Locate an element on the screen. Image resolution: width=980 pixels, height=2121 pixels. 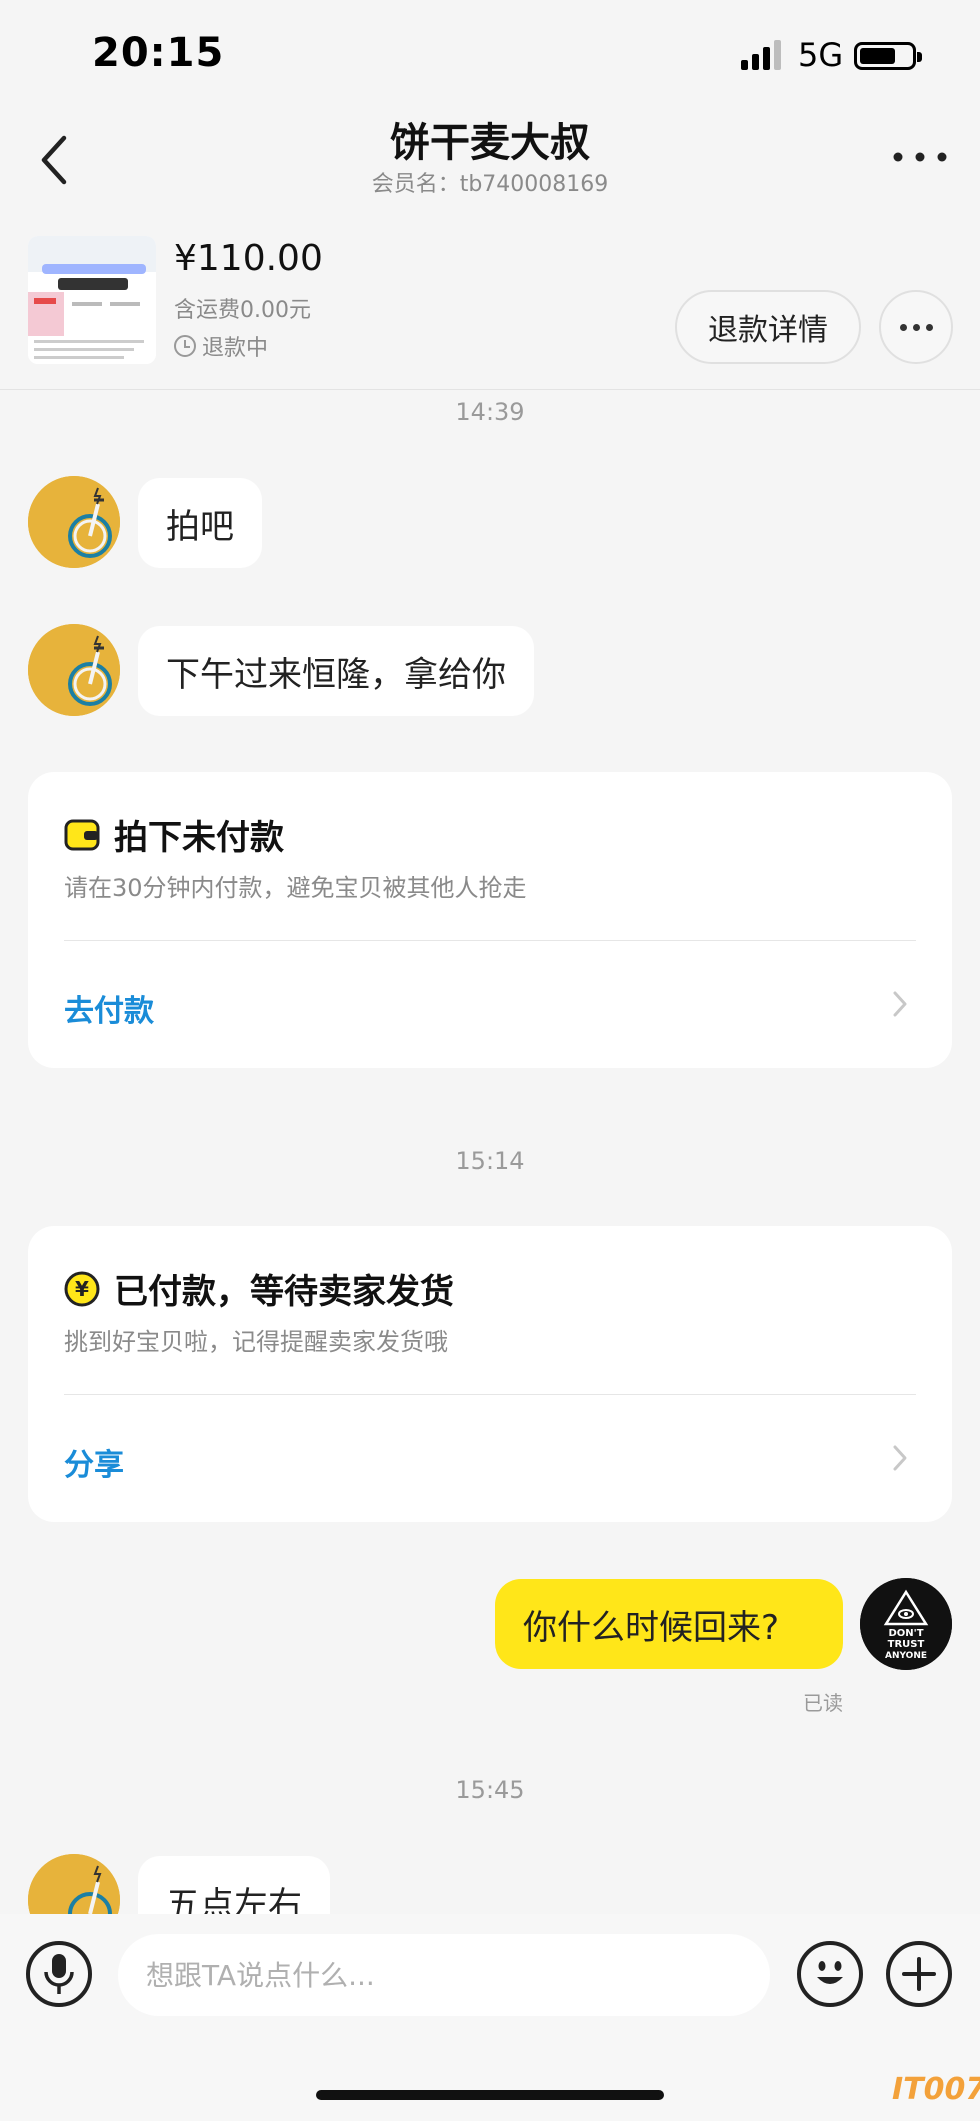
product-image is located at coordinates (92, 300).